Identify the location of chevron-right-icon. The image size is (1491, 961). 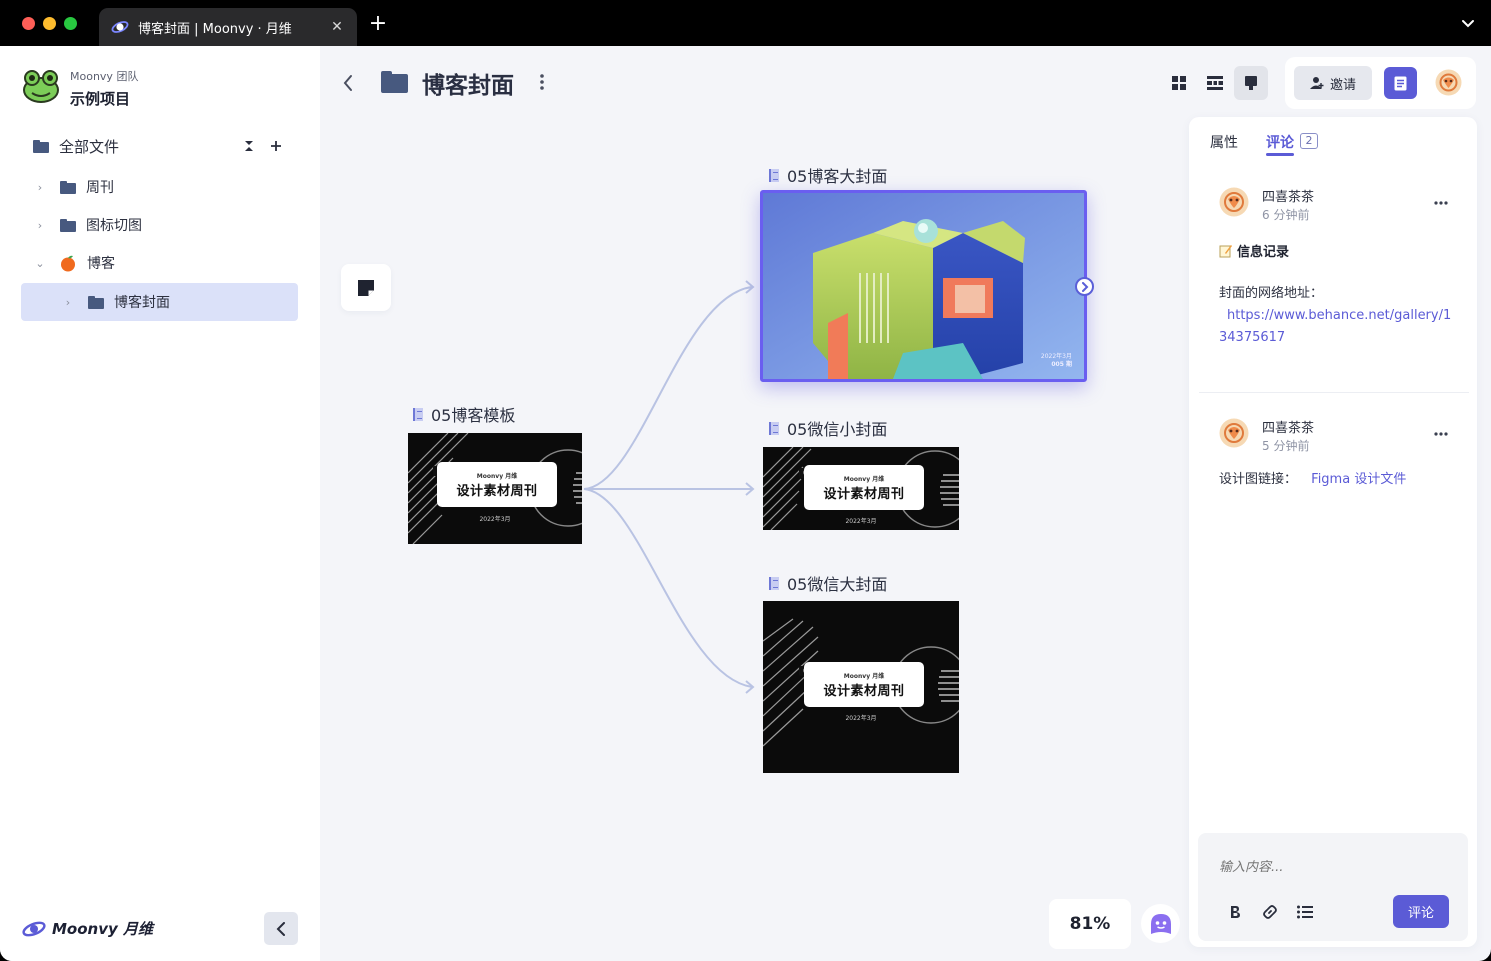
(1084, 286).